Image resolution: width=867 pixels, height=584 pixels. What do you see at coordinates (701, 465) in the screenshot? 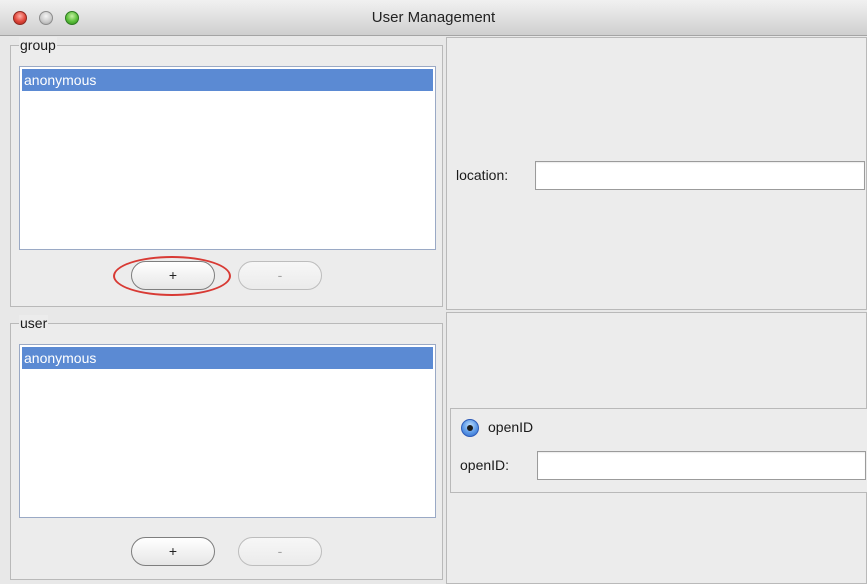
I see `openid-field` at bounding box center [701, 465].